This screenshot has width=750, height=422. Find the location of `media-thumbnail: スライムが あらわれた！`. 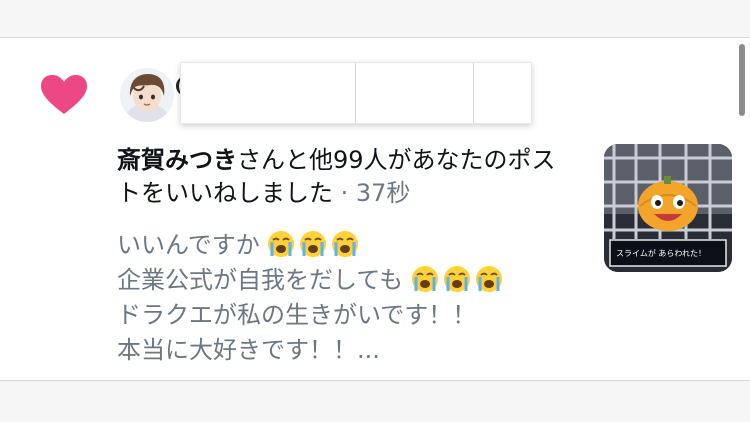

media-thumbnail: スライムが あらわれた！ is located at coordinates (668, 208).